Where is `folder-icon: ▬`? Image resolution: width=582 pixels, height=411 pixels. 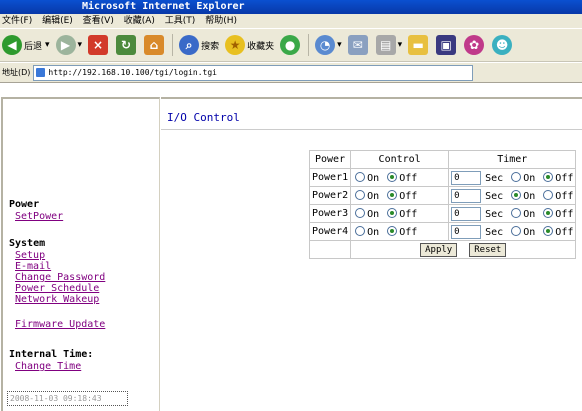 folder-icon: ▬ is located at coordinates (418, 45).